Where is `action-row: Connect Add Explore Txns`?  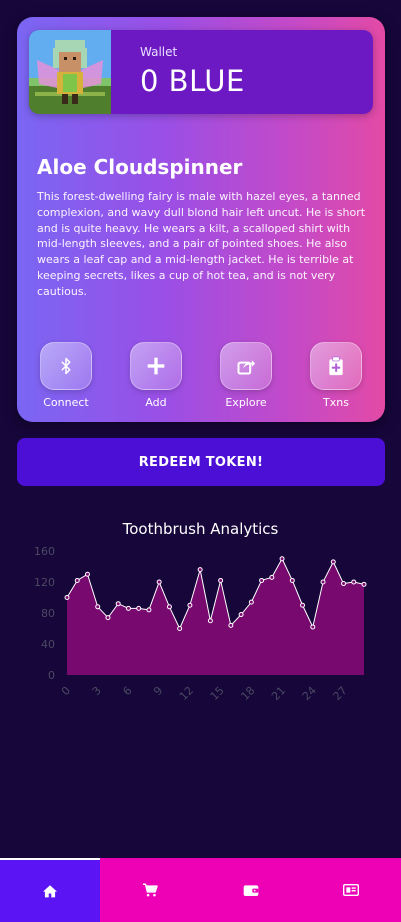
action-row: Connect Add Explore Txns is located at coordinates (201, 377).